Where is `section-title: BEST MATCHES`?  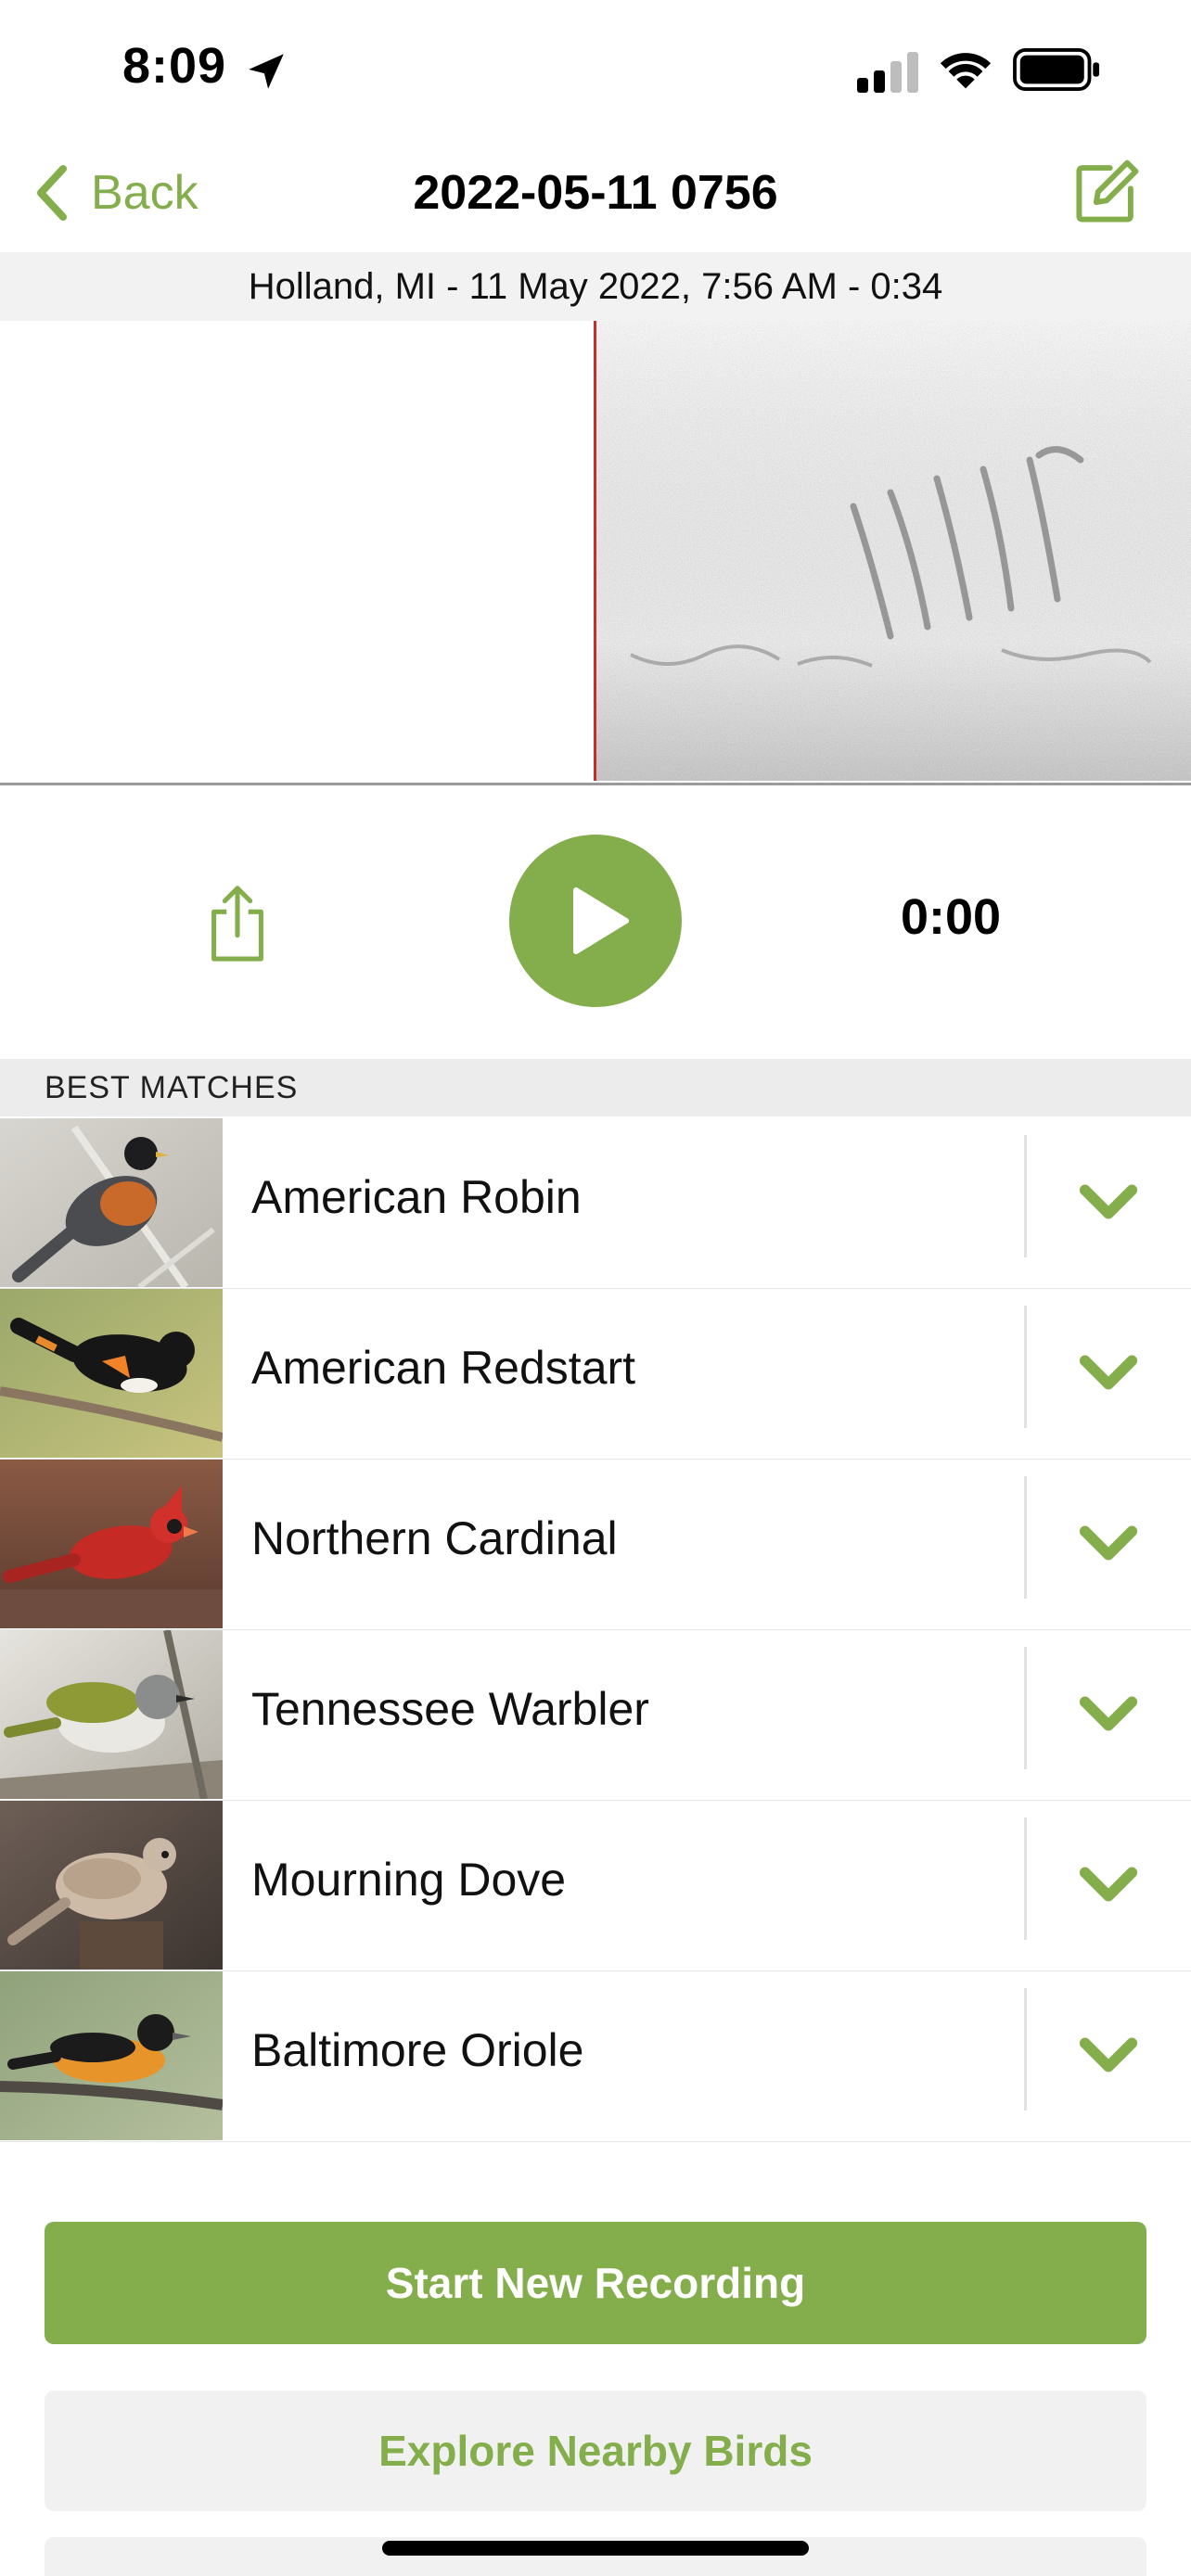 section-title: BEST MATCHES is located at coordinates (172, 1087).